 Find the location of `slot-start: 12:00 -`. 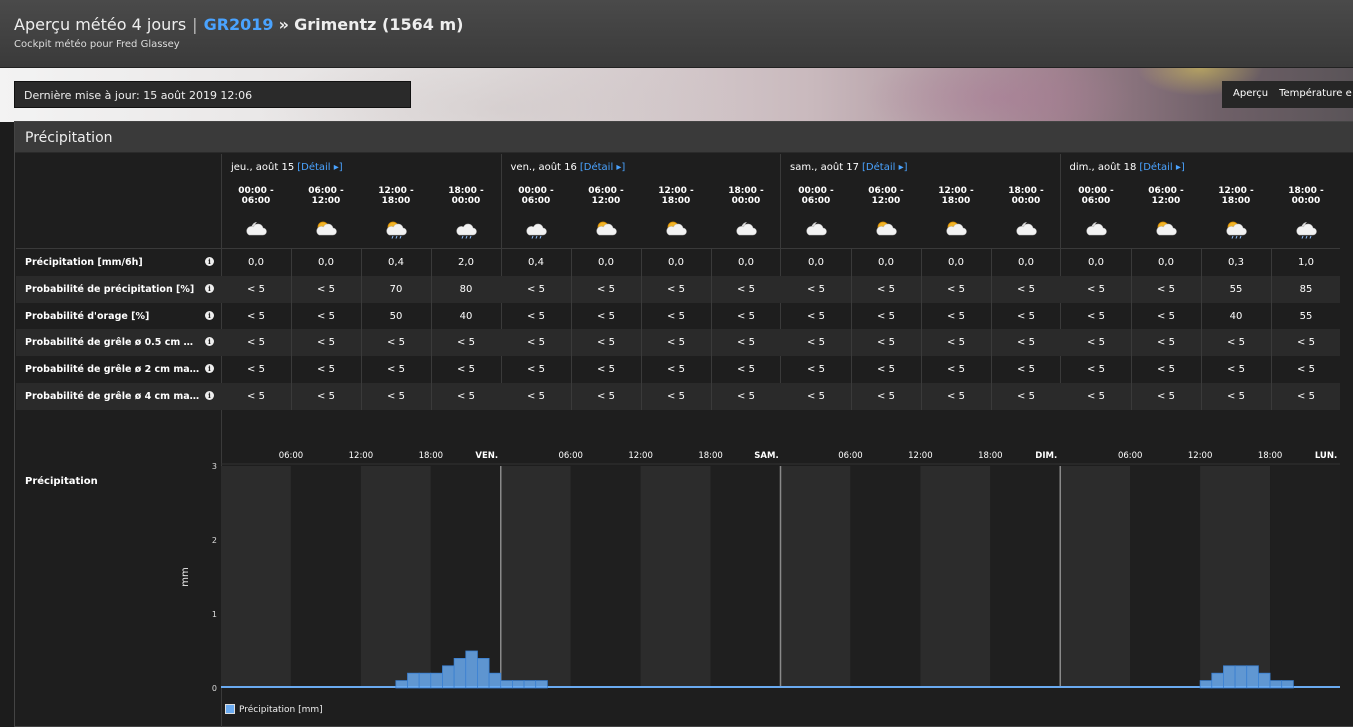

slot-start: 12:00 - is located at coordinates (396, 191).